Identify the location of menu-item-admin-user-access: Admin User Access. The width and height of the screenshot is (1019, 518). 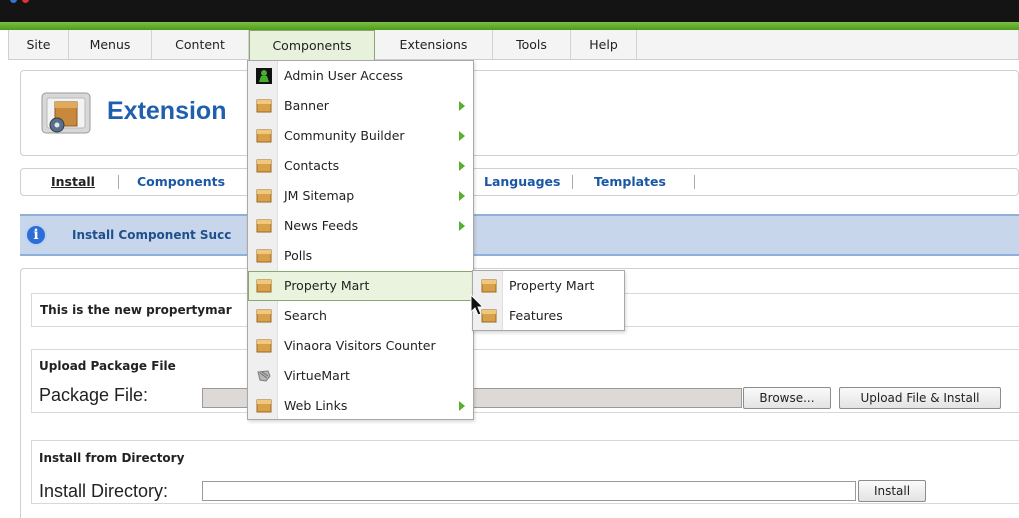
(360, 76).